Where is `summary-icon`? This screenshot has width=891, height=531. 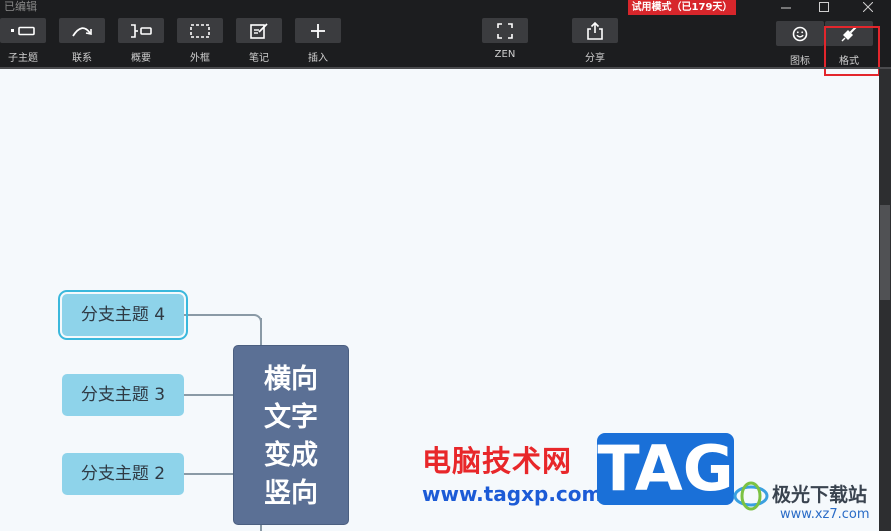
summary-icon is located at coordinates (141, 30).